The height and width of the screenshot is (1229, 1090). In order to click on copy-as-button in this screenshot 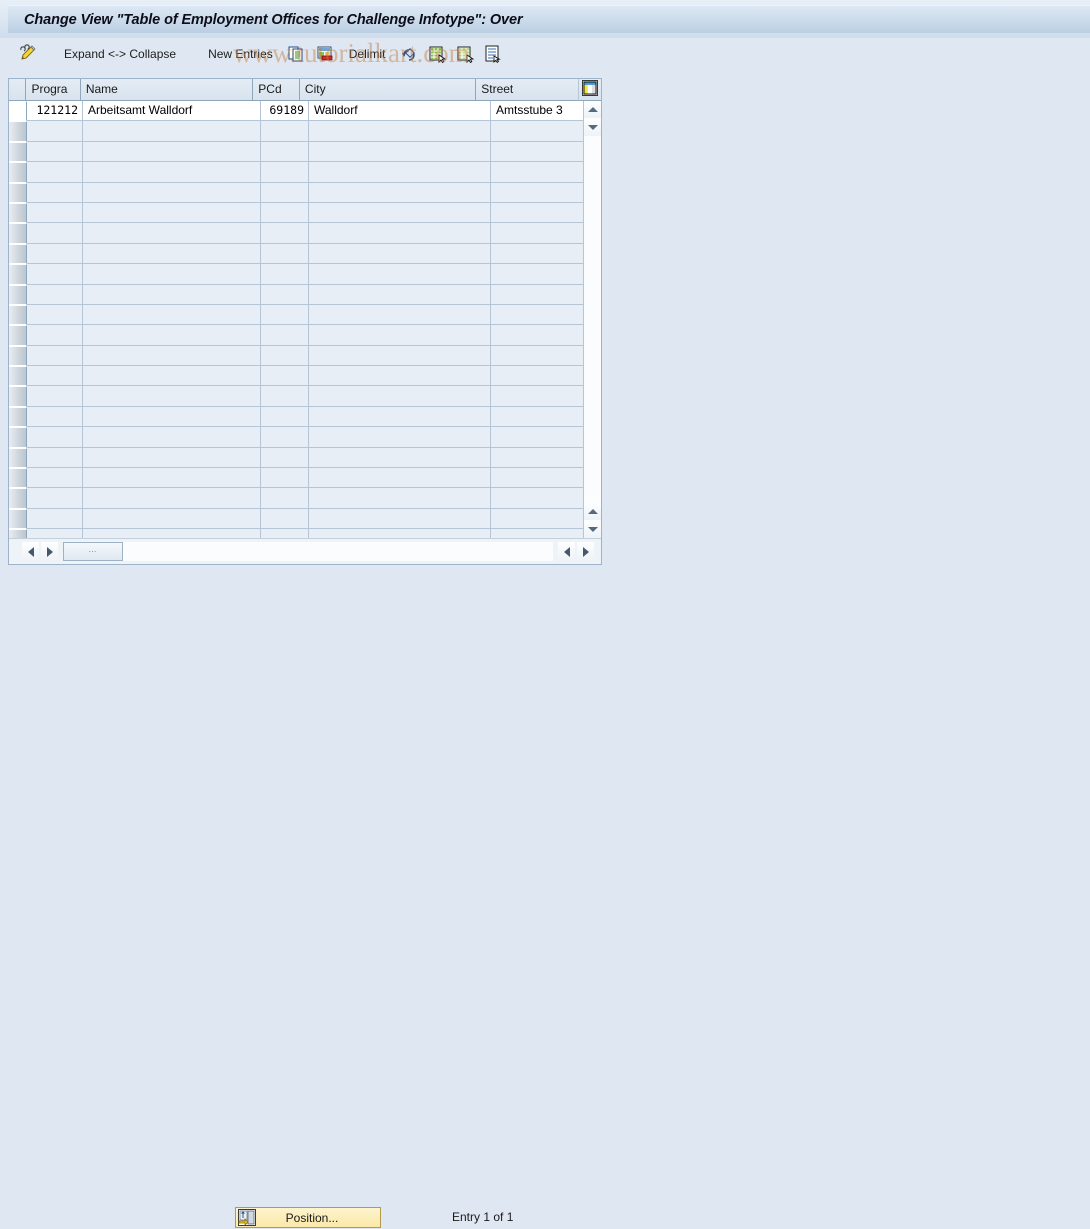, I will do `click(297, 54)`.